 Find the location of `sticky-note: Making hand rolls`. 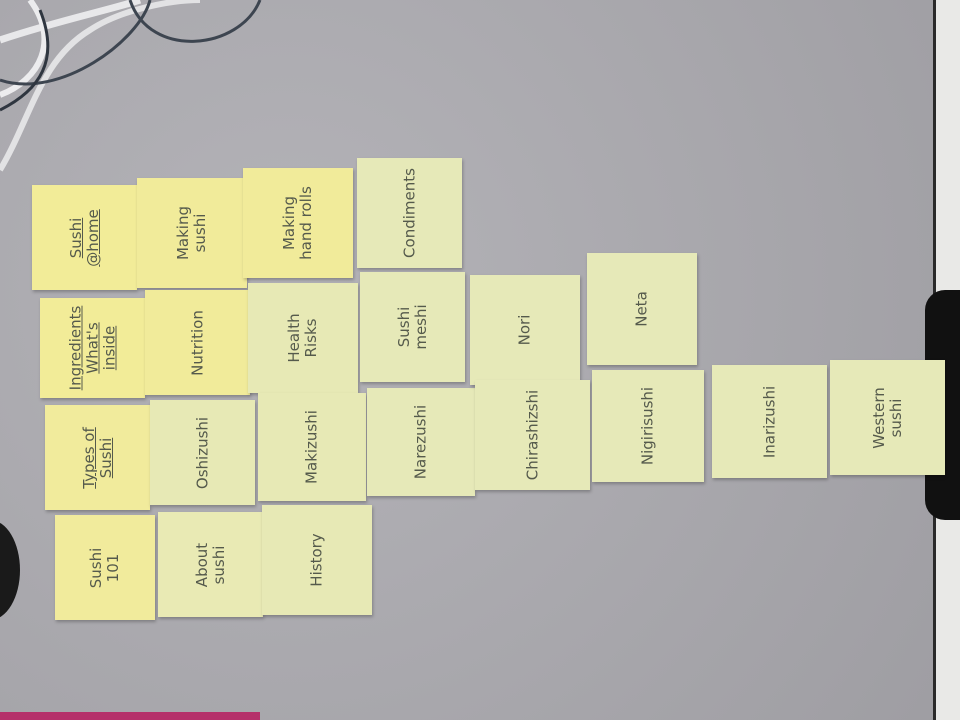

sticky-note: Making hand rolls is located at coordinates (298, 223).